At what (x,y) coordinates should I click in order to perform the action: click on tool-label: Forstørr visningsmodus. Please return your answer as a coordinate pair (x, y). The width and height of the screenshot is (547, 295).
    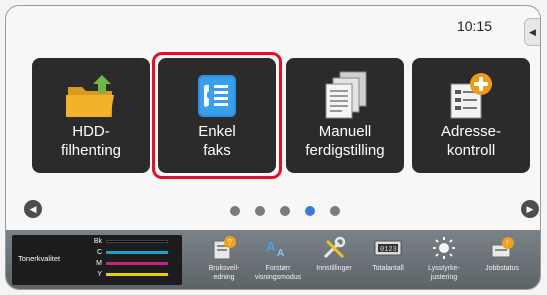
    Looking at the image, I should click on (278, 273).